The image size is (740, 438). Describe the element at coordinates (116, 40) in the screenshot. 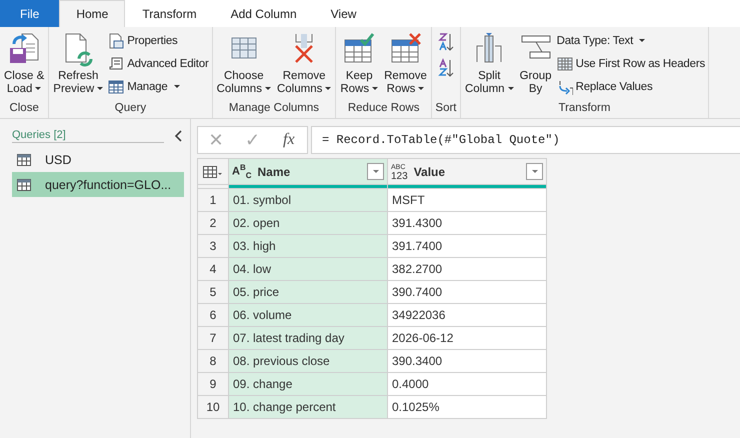

I see `properties-icon` at that location.